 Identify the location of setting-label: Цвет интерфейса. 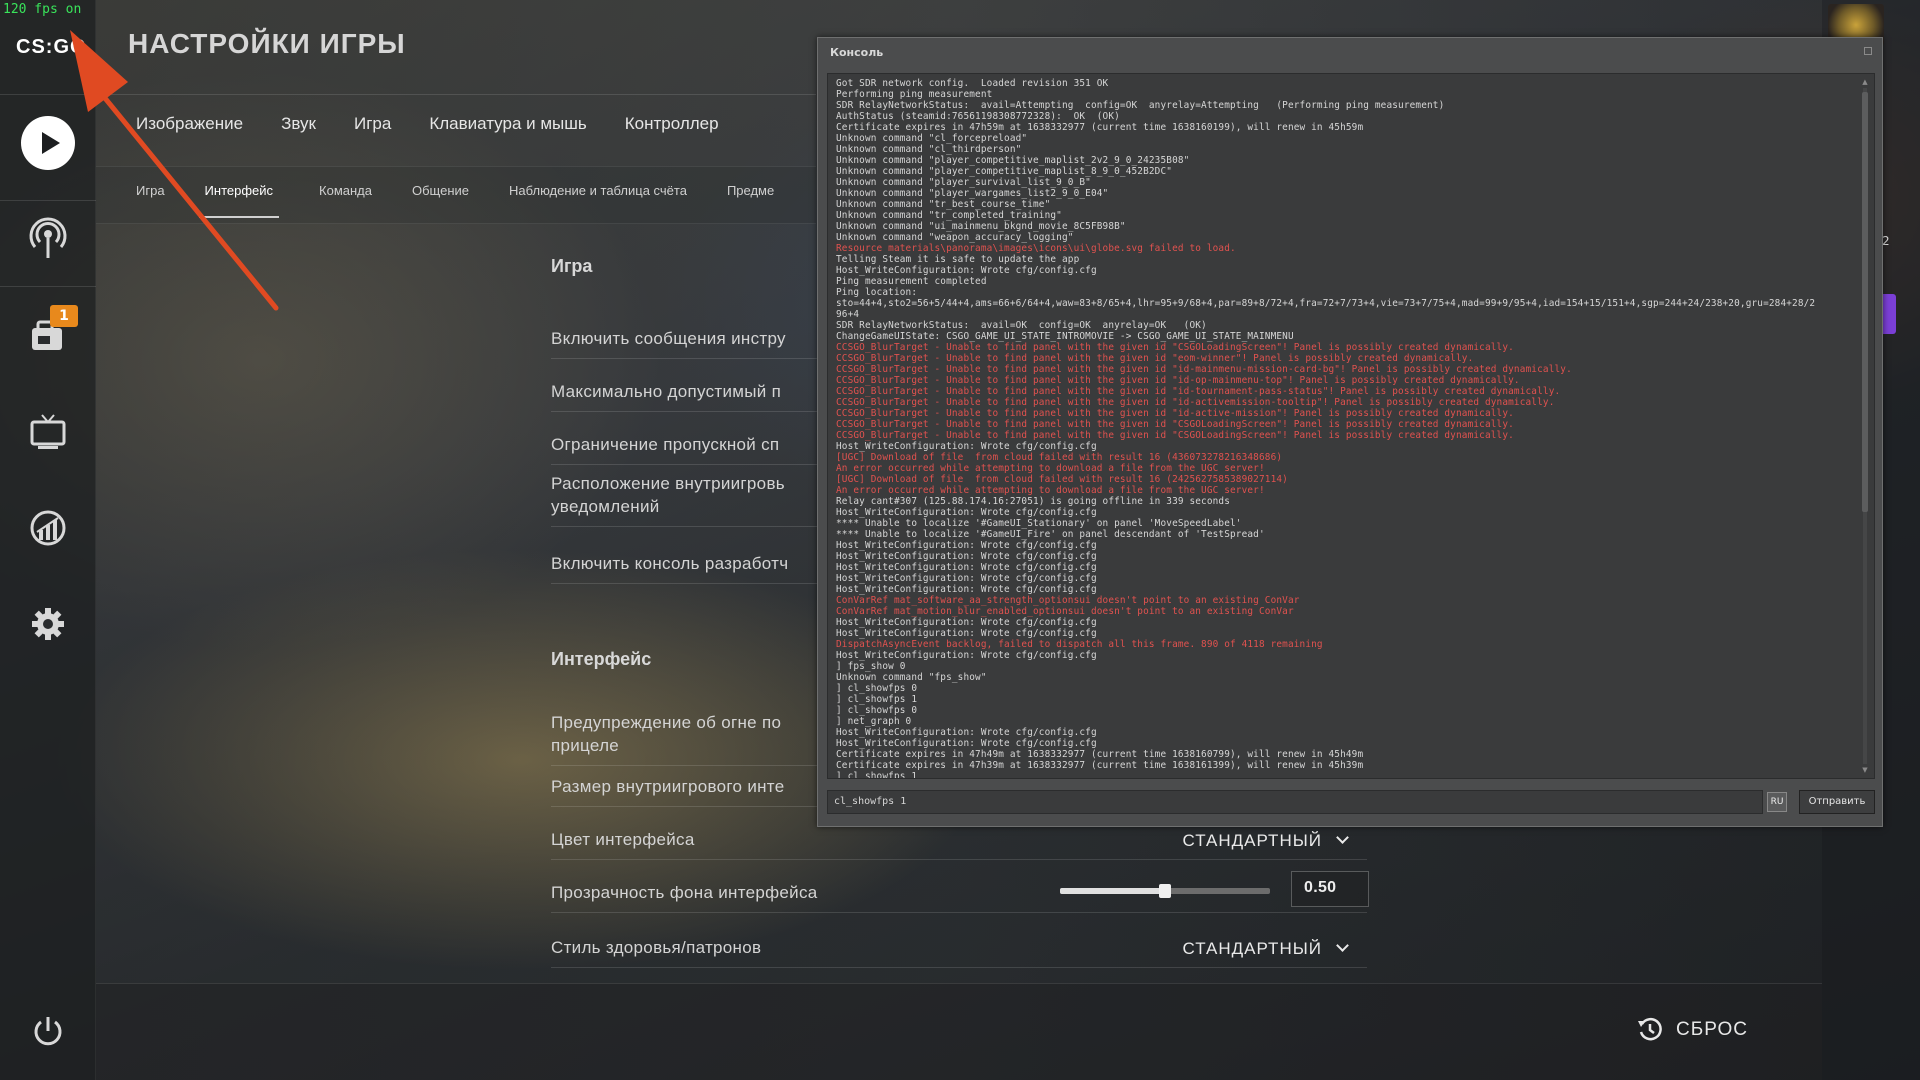
(623, 839).